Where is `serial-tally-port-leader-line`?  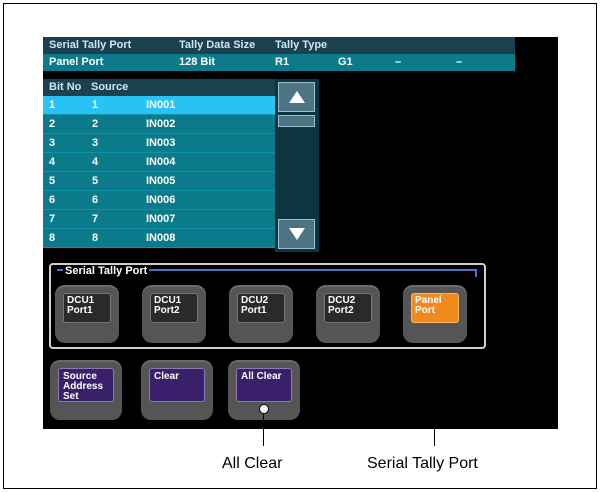
serial-tally-port-leader-line is located at coordinates (434, 398).